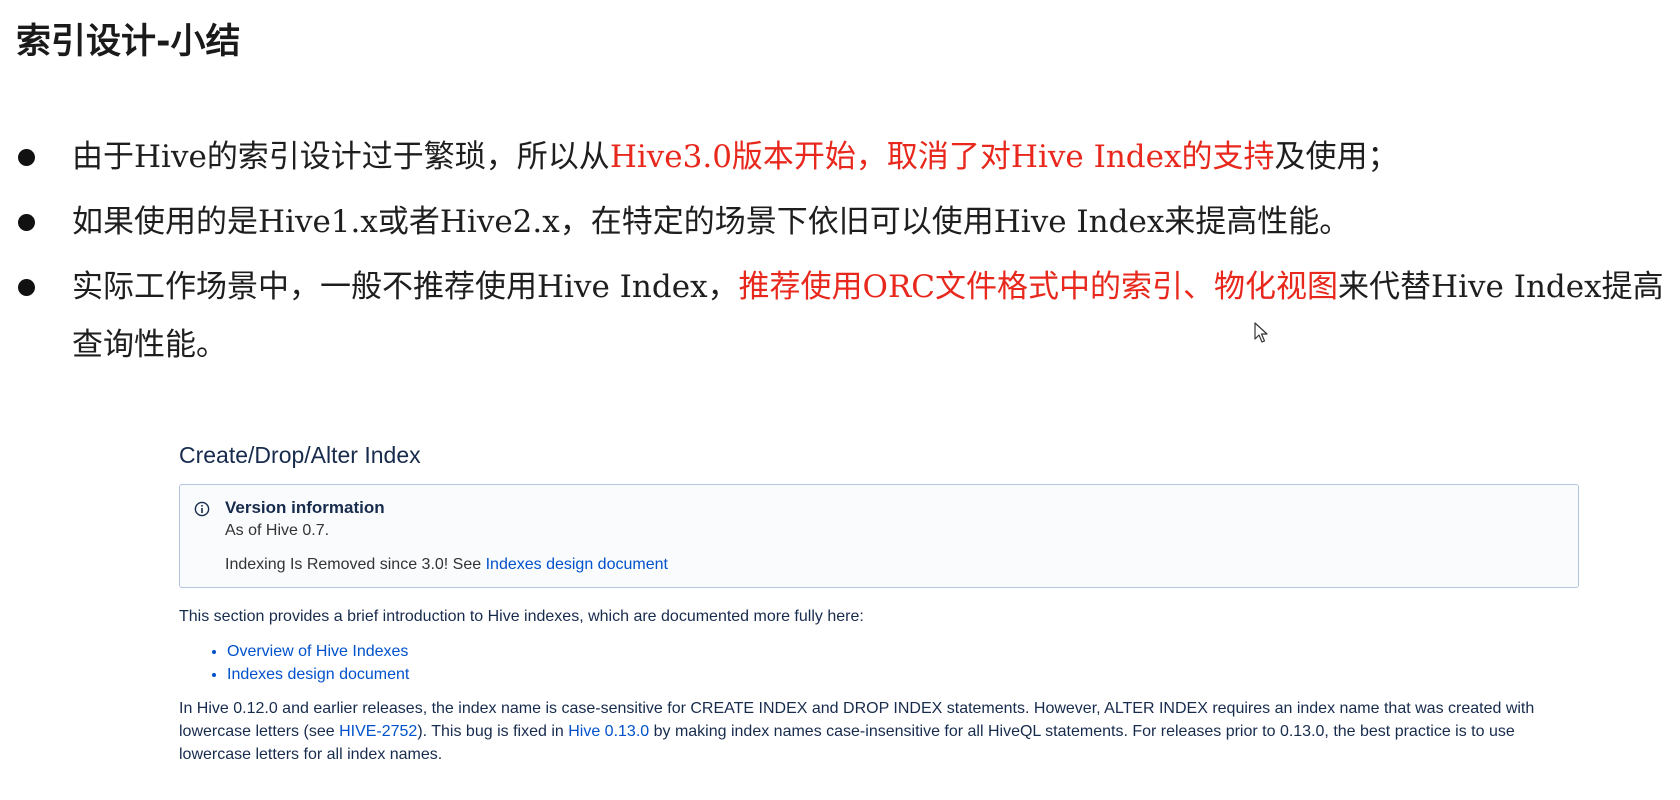  I want to click on doc-link-item: Overview of Hive Indexes, so click(903, 651).